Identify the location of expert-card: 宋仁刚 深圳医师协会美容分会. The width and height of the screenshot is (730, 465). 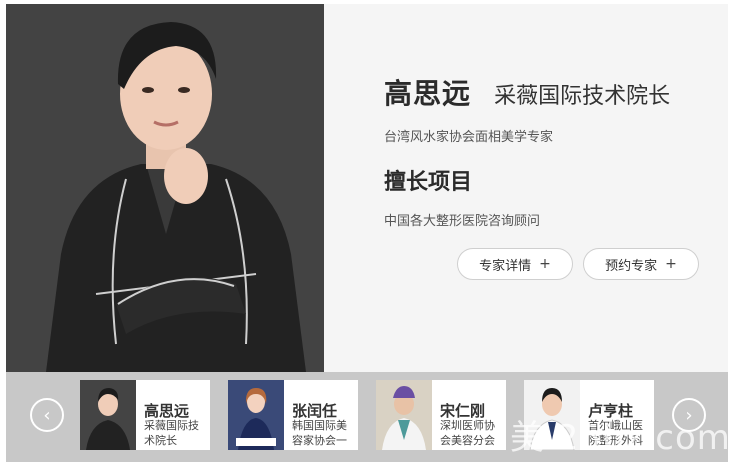
(441, 415).